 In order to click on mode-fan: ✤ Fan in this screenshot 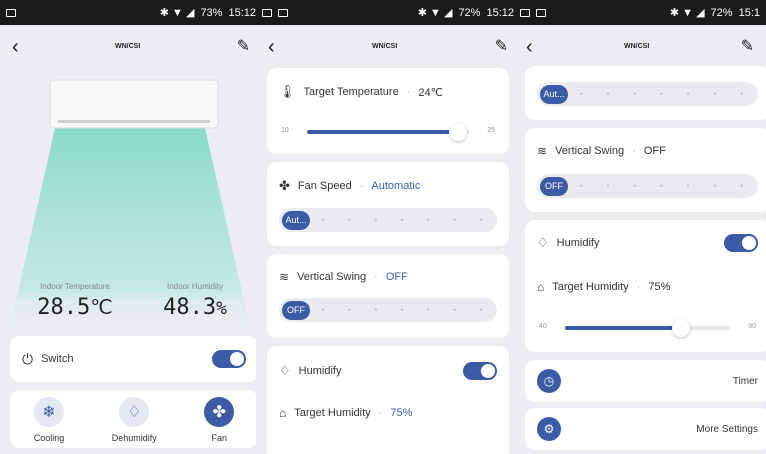, I will do `click(219, 420)`.